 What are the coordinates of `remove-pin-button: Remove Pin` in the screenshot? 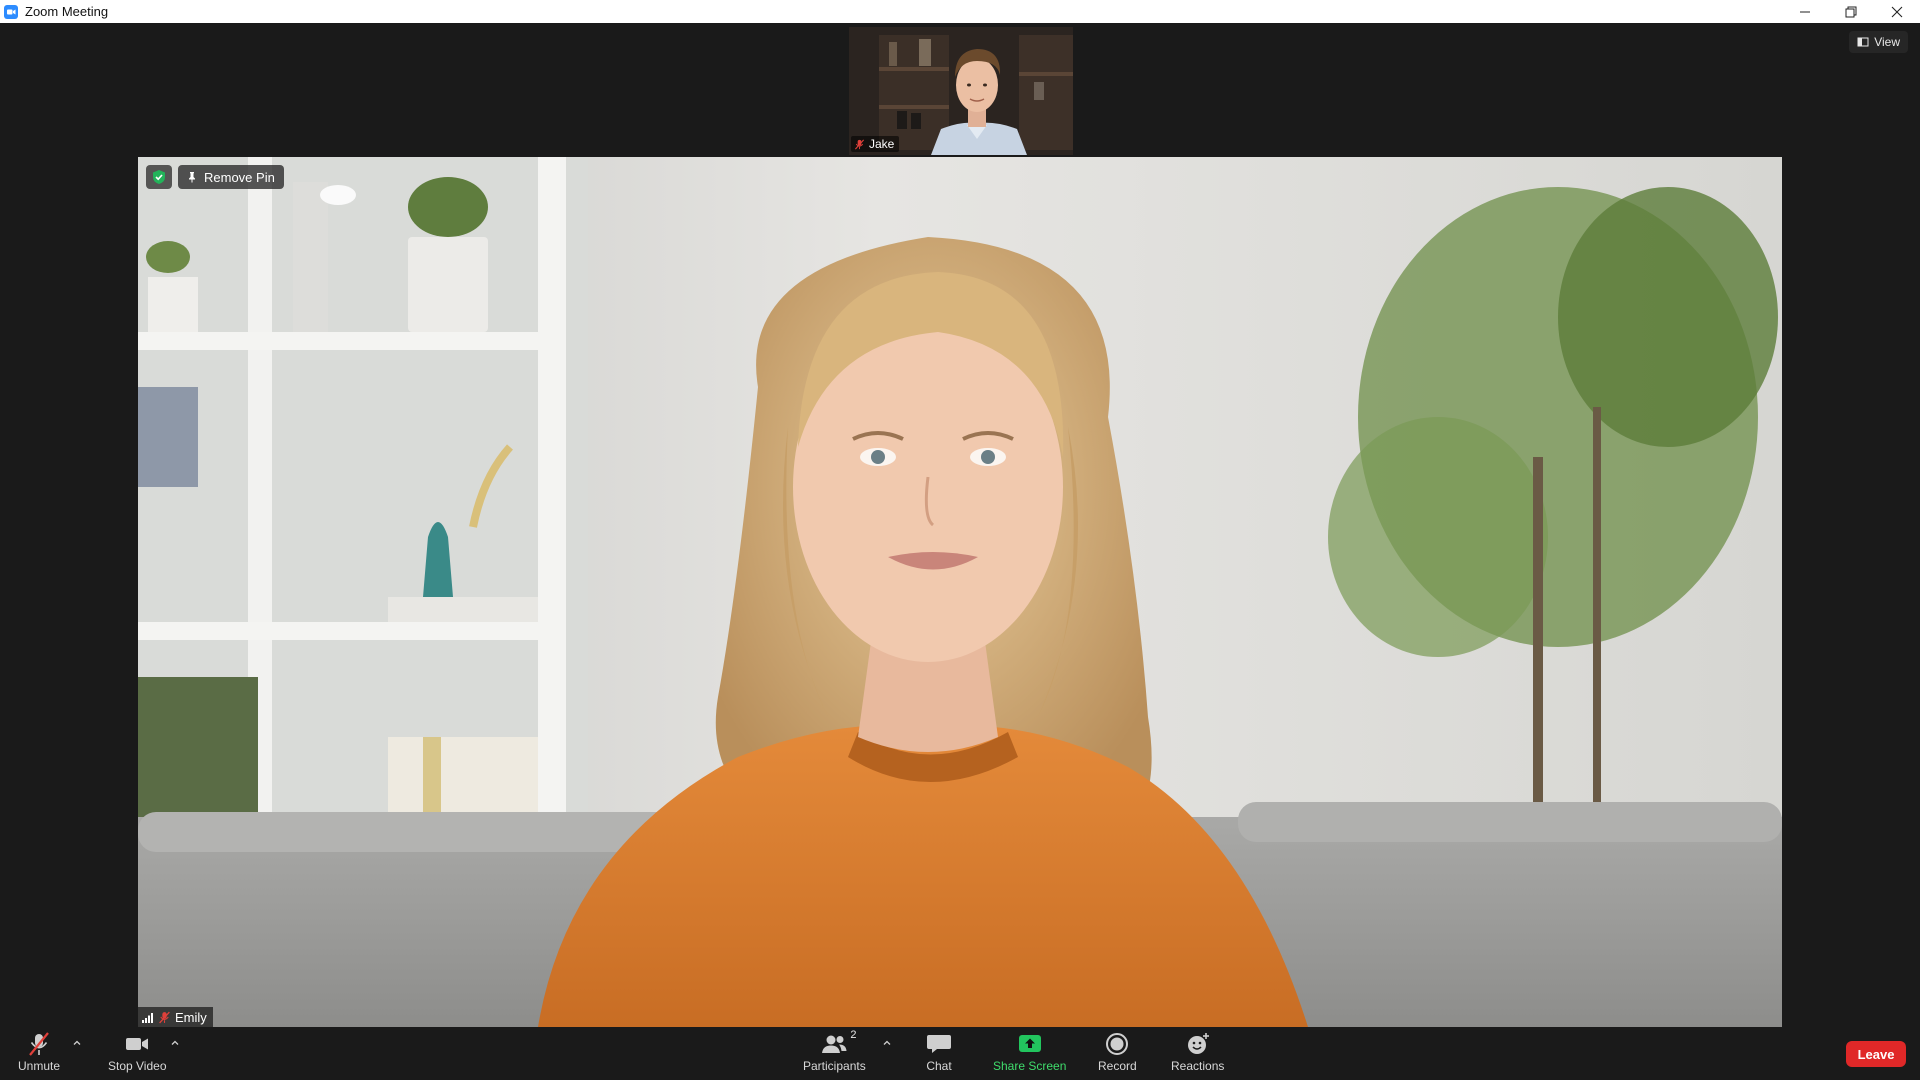 It's located at (231, 177).